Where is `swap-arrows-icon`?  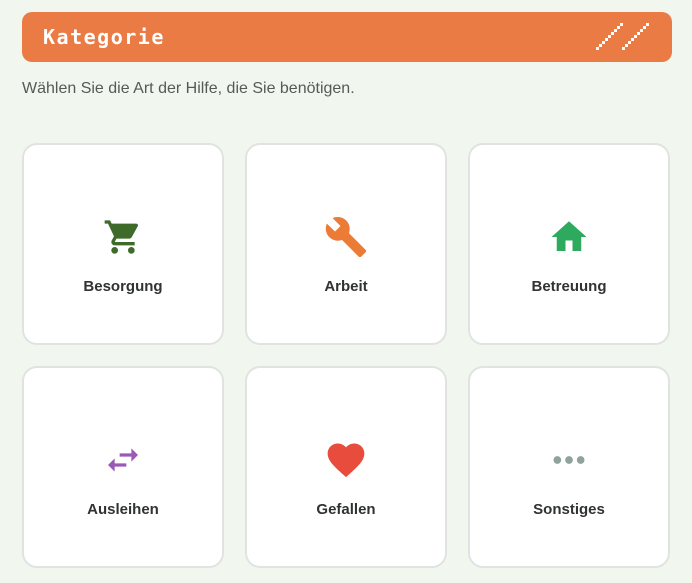 swap-arrows-icon is located at coordinates (123, 460).